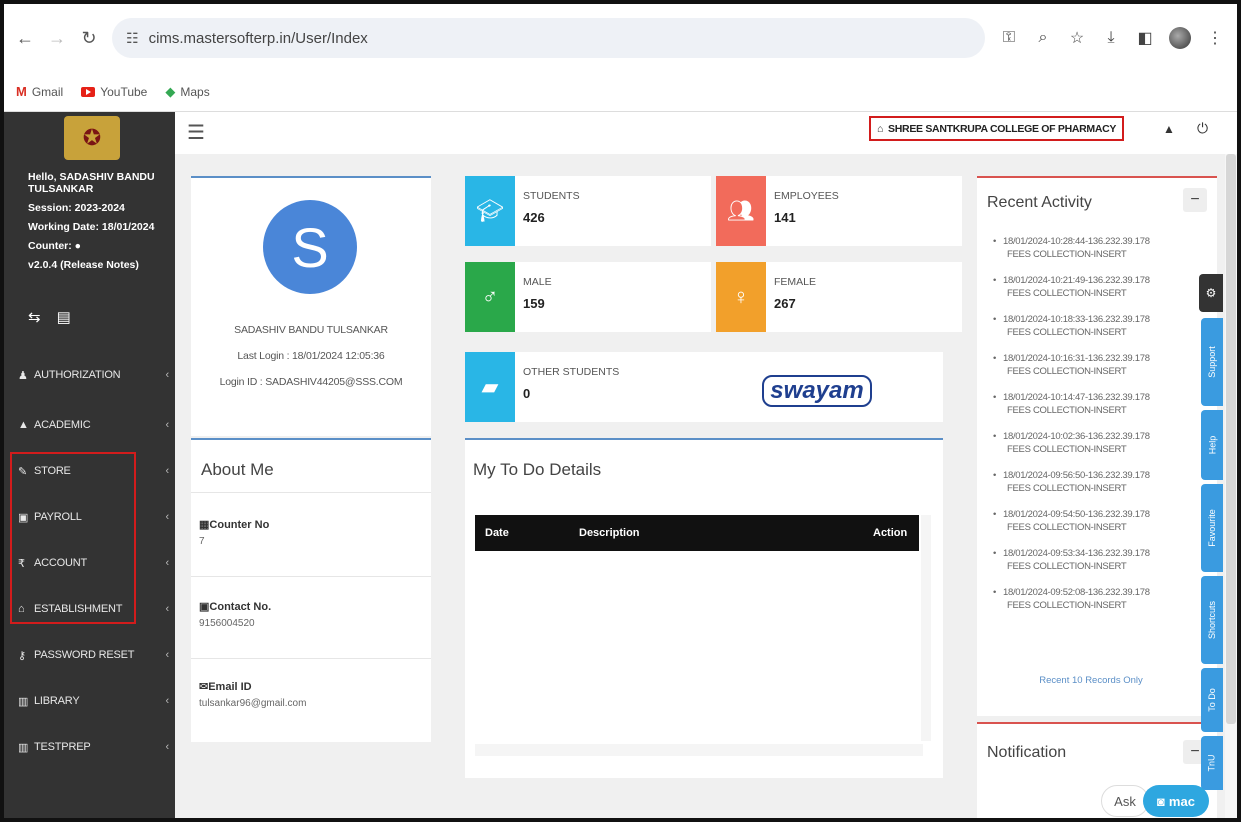 The image size is (1241, 822). I want to click on todo-title: My To Do Details, so click(537, 469).